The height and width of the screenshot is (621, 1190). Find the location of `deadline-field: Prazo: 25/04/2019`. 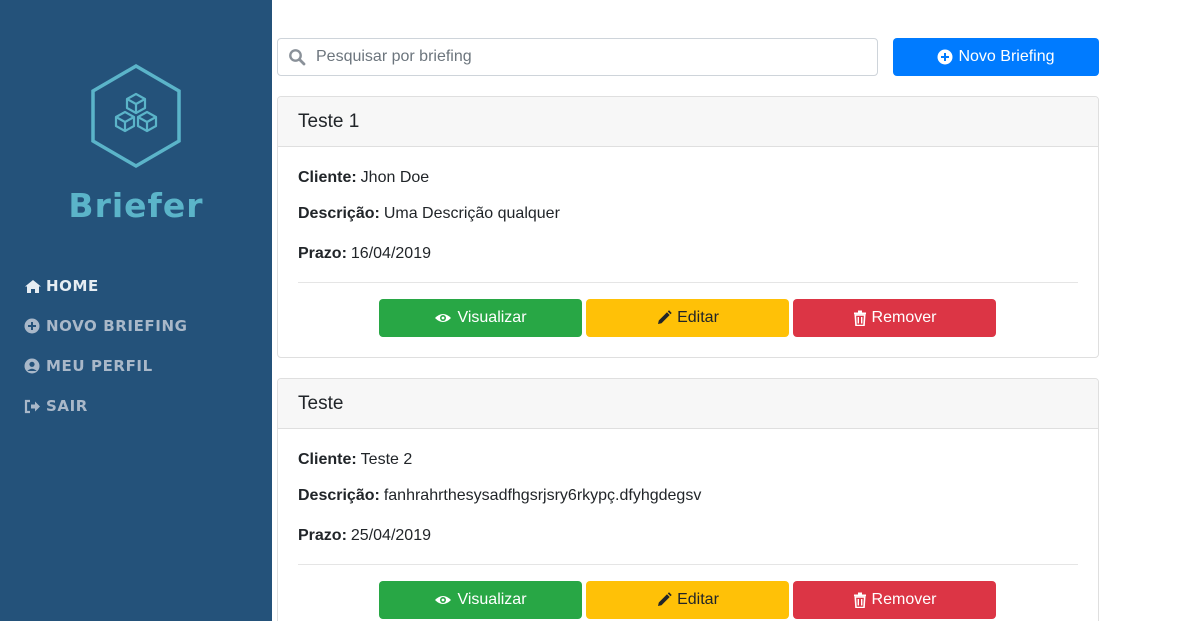

deadline-field: Prazo: 25/04/2019 is located at coordinates (364, 536).